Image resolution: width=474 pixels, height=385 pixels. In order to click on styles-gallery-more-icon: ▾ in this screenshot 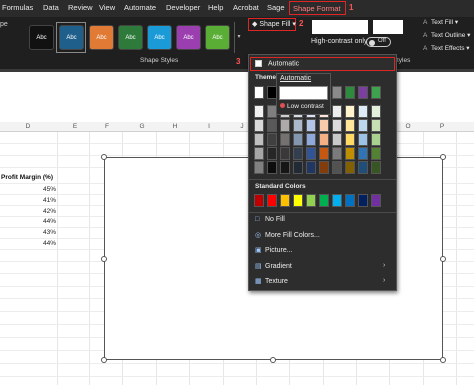, I will do `click(238, 37)`.